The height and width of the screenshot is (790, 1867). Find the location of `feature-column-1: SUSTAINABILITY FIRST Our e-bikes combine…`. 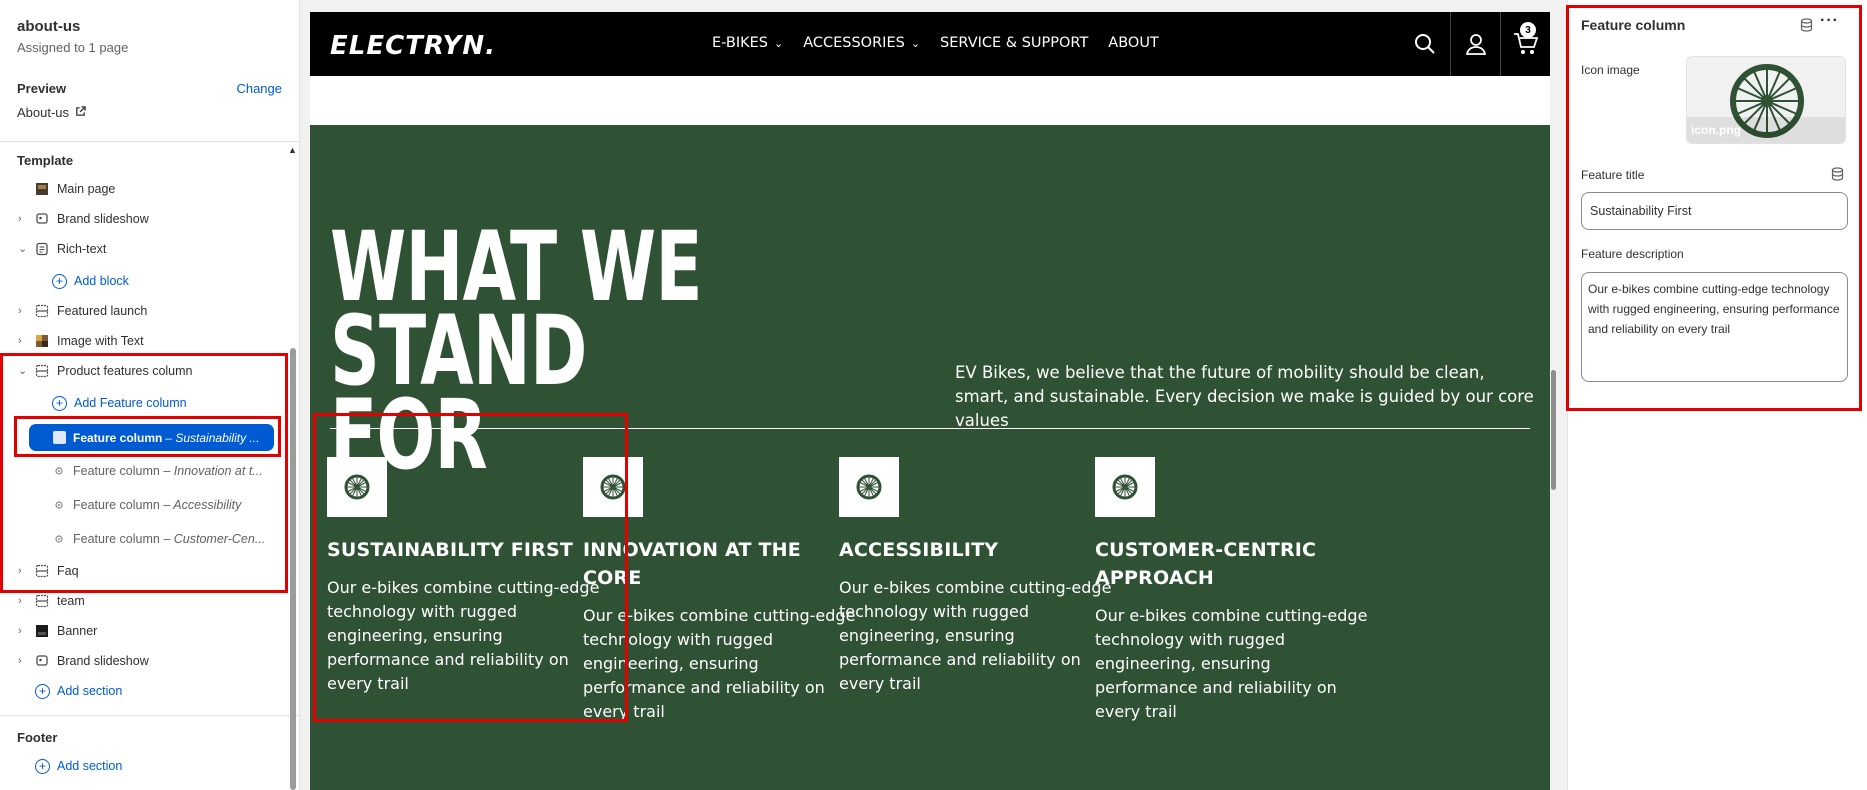

feature-column-1: SUSTAINABILITY FIRST Our e-bikes combine… is located at coordinates (467, 576).